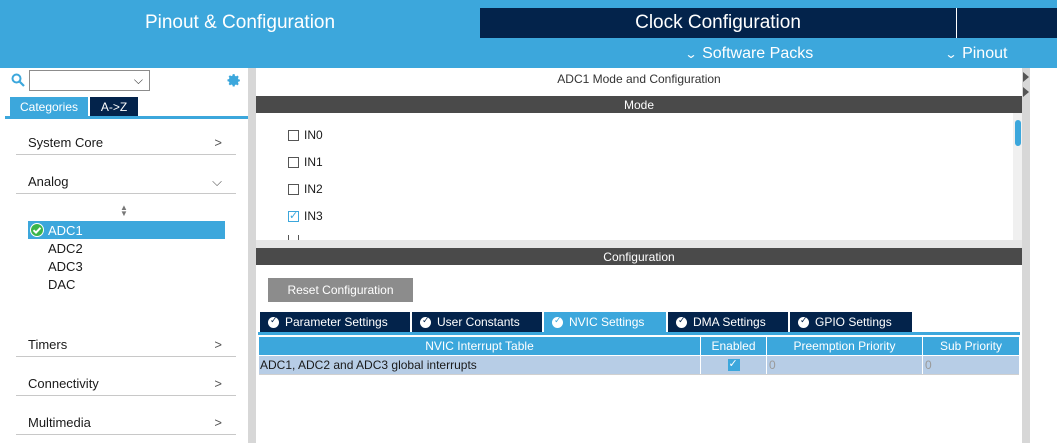  What do you see at coordinates (971, 346) in the screenshot?
I see `column-header-sub-priority: Sub Priority` at bounding box center [971, 346].